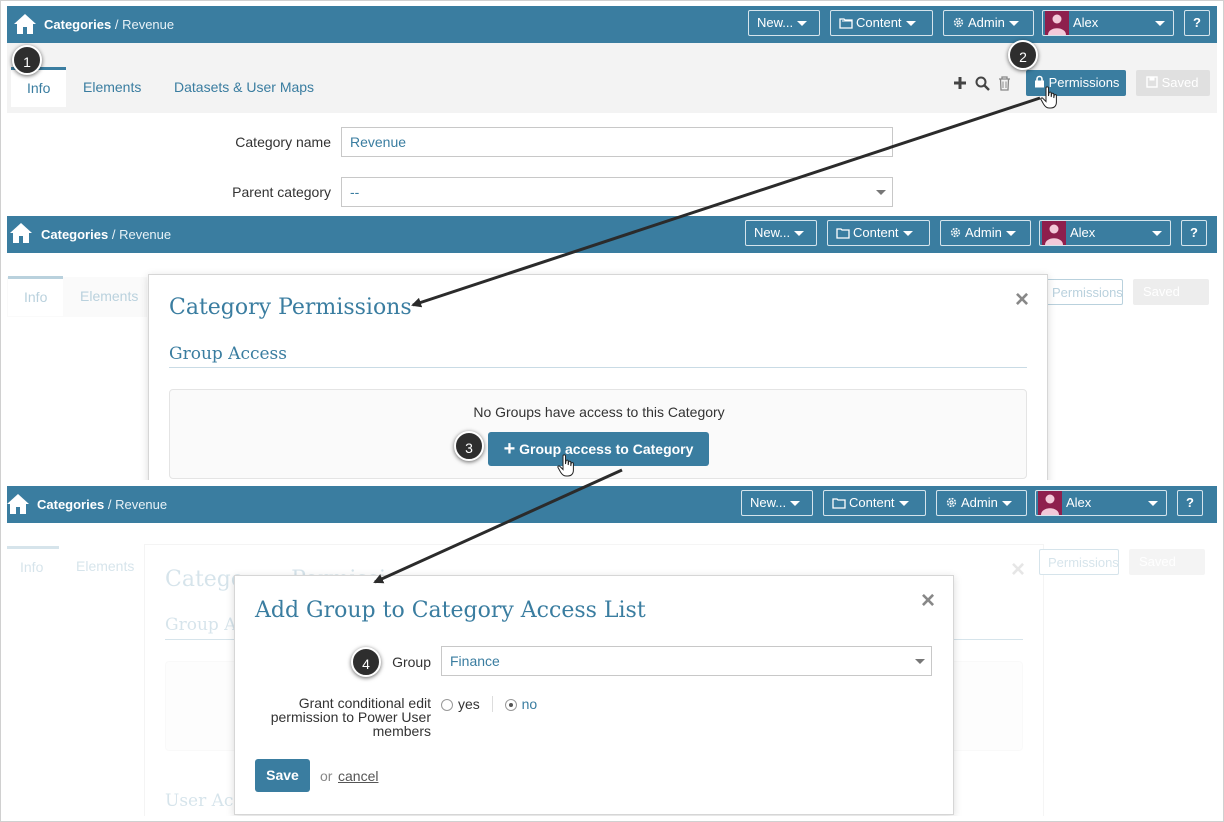 The image size is (1224, 822). Describe the element at coordinates (290, 307) in the screenshot. I see `dialog-title: Category Permissions` at that location.